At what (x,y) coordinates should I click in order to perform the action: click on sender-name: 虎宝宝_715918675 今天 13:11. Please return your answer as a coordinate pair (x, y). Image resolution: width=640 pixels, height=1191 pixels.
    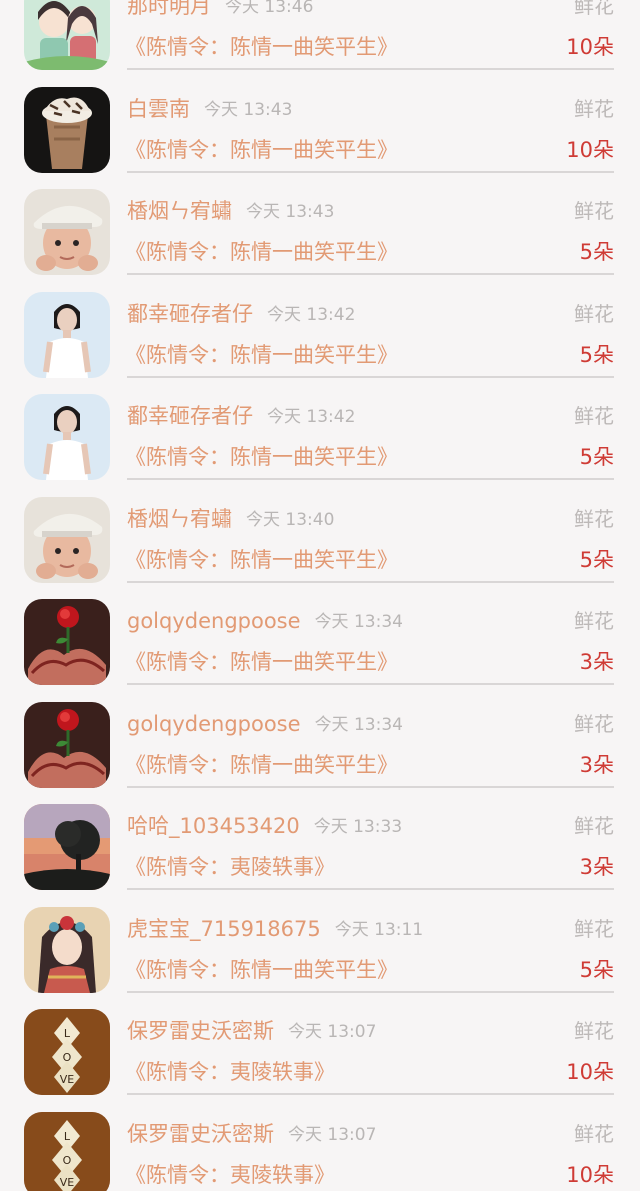
    Looking at the image, I should click on (275, 929).